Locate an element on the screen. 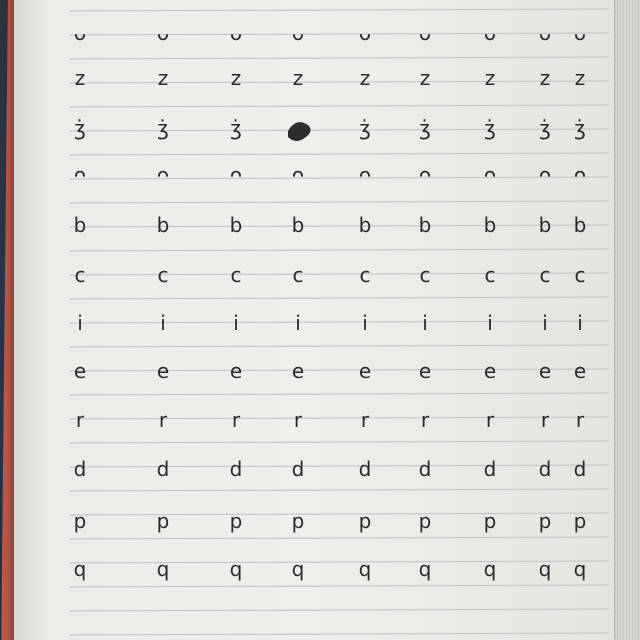  scribbled-out-mark is located at coordinates (299, 131).